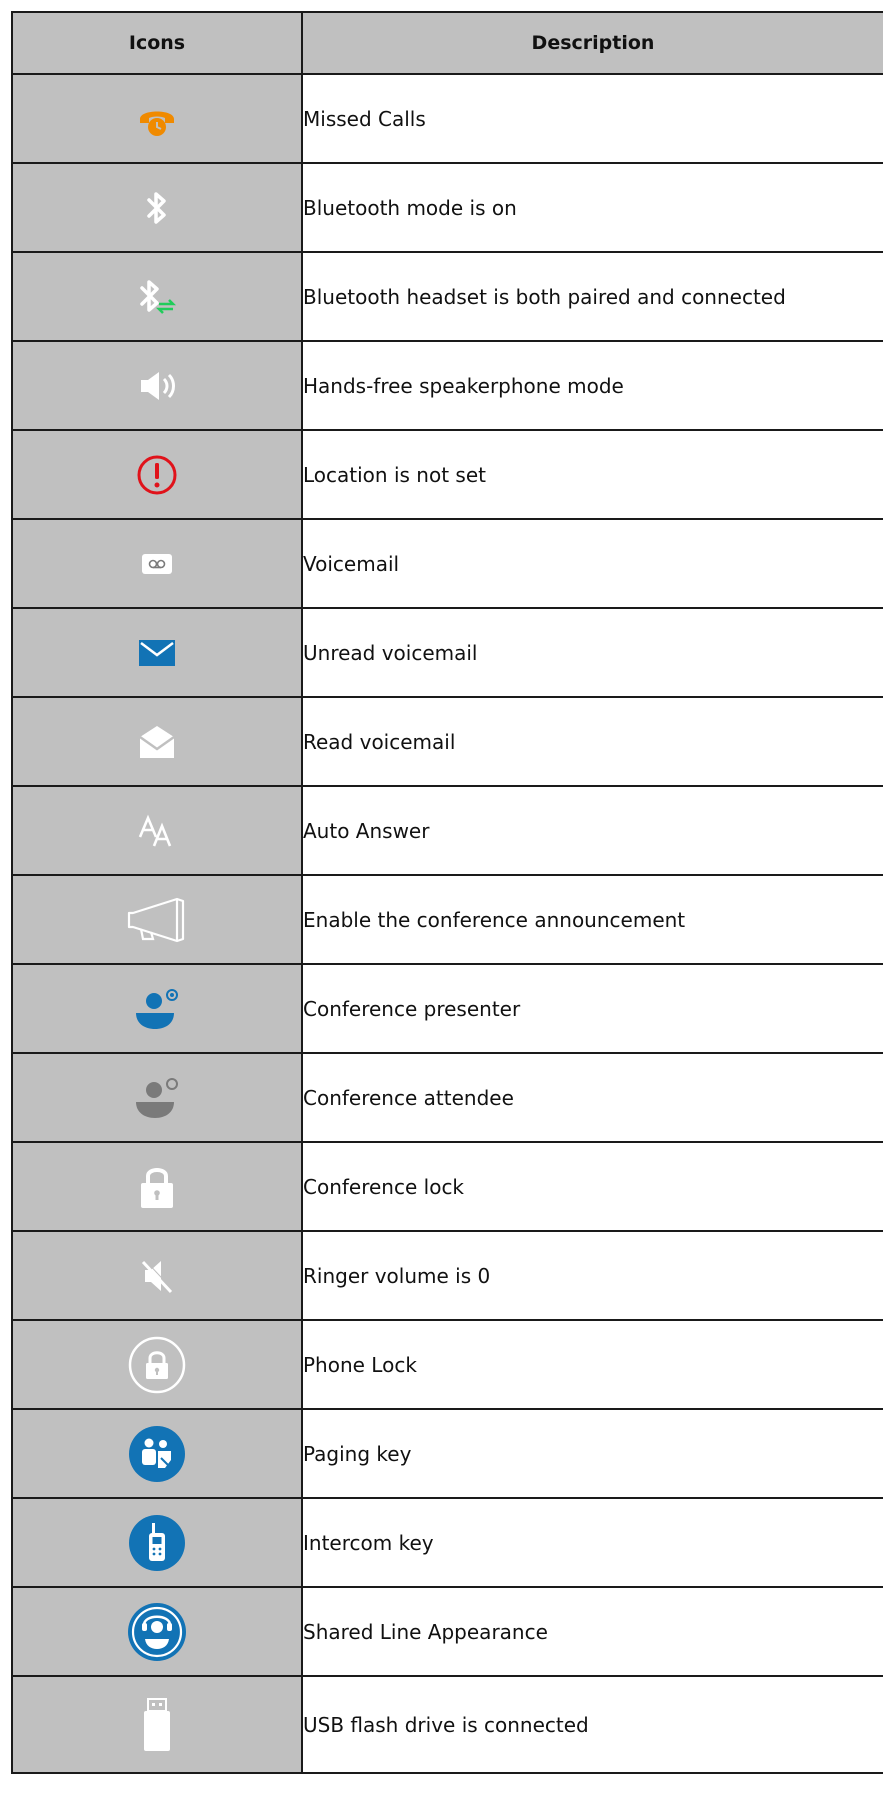 This screenshot has width=883, height=1798. Describe the element at coordinates (157, 831) in the screenshot. I see `auto-answer-icon` at that location.